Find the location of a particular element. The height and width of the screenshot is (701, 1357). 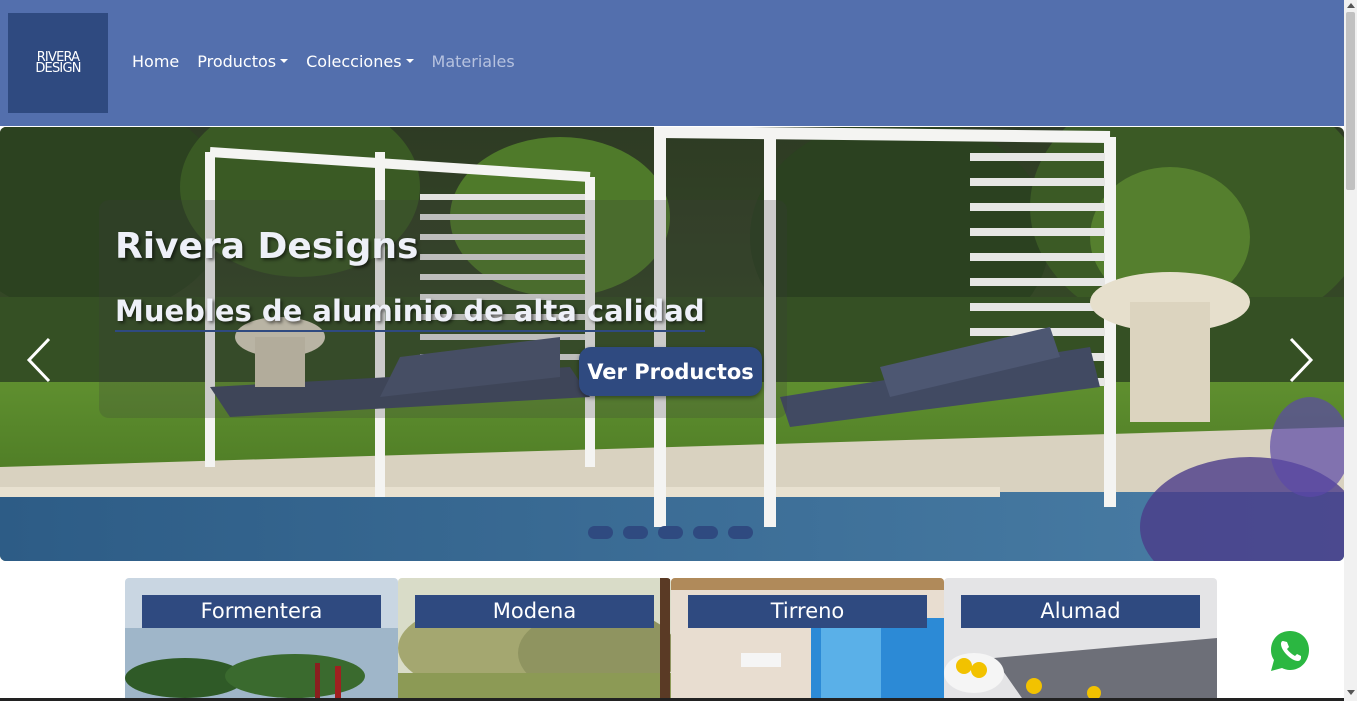

whatsapp-button is located at coordinates (1290, 651).